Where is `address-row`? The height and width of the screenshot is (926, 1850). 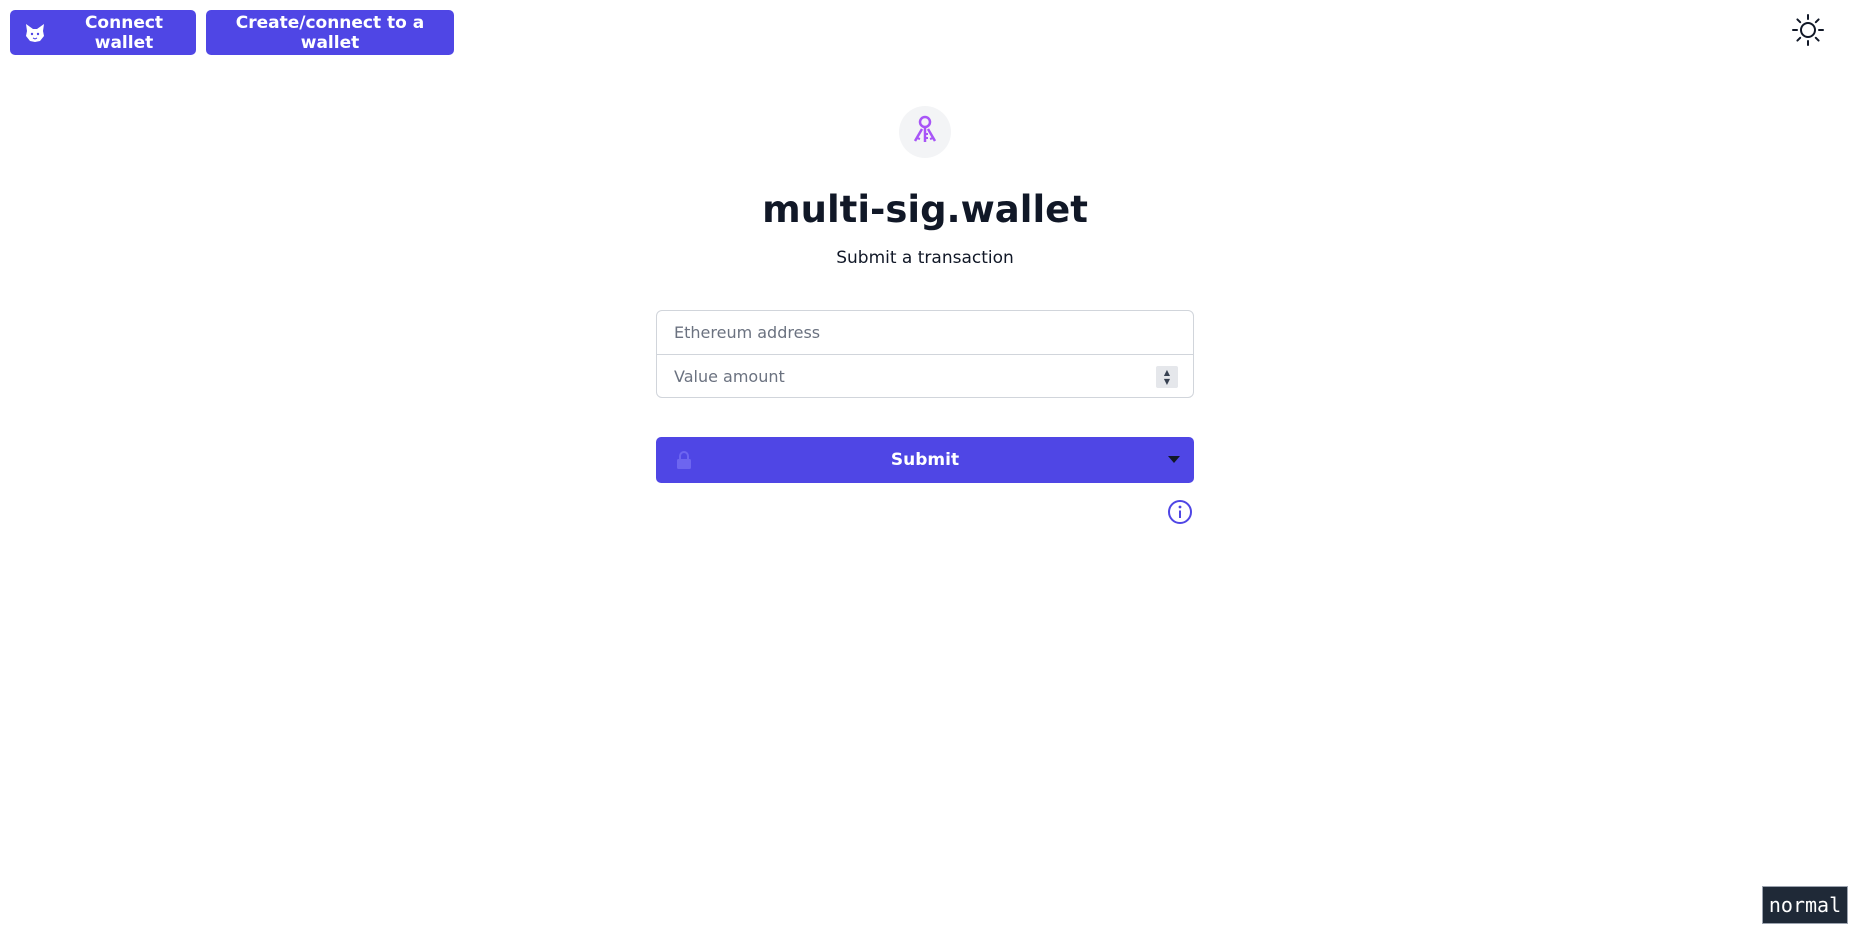 address-row is located at coordinates (925, 332).